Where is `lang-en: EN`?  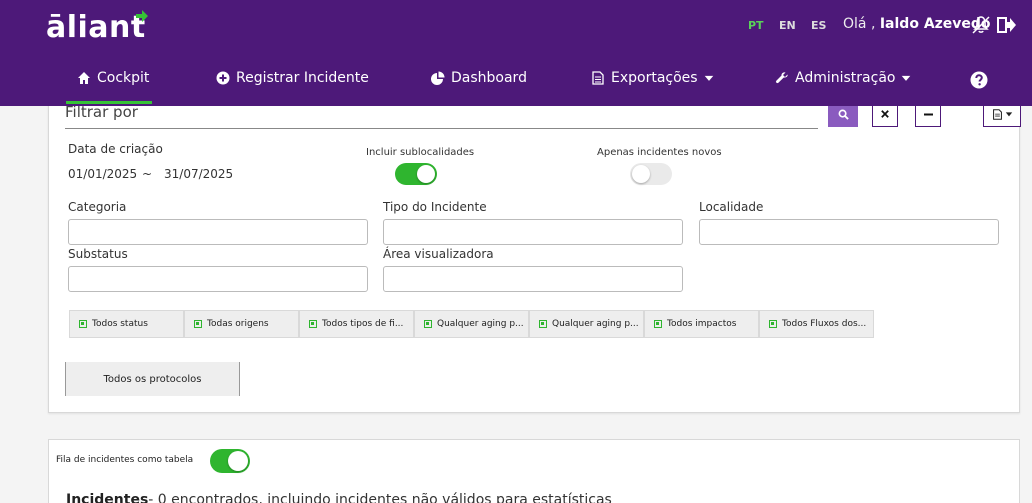
lang-en: EN is located at coordinates (787, 25).